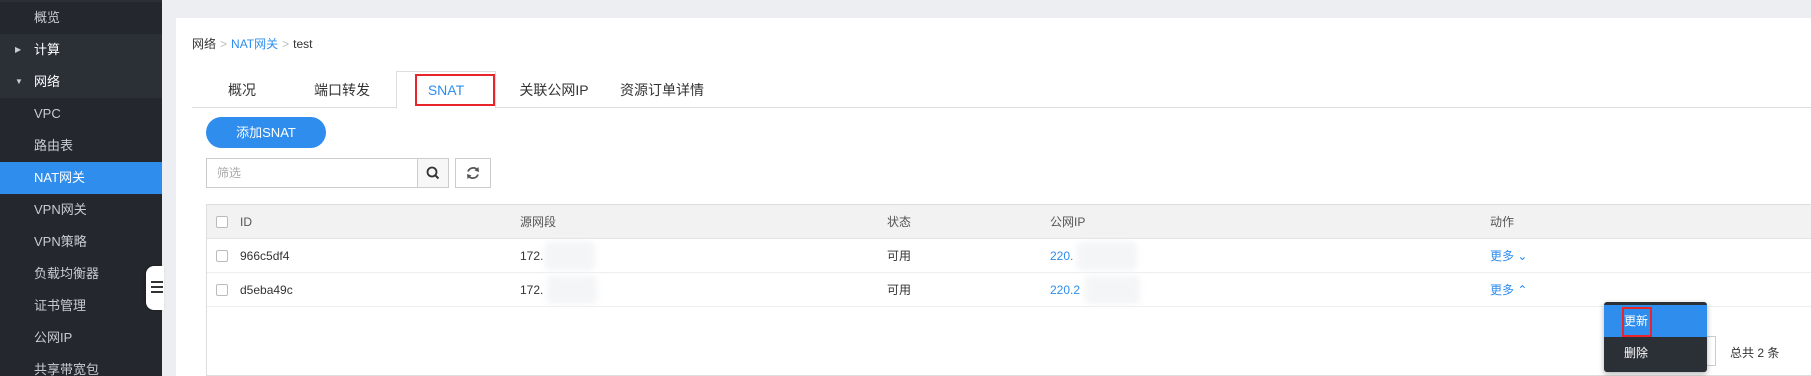 The width and height of the screenshot is (1811, 376). Describe the element at coordinates (1001, 90) in the screenshot. I see `tab-bar: 概况 端口转发 SNAT 关联公网IP 资源订单详情` at that location.